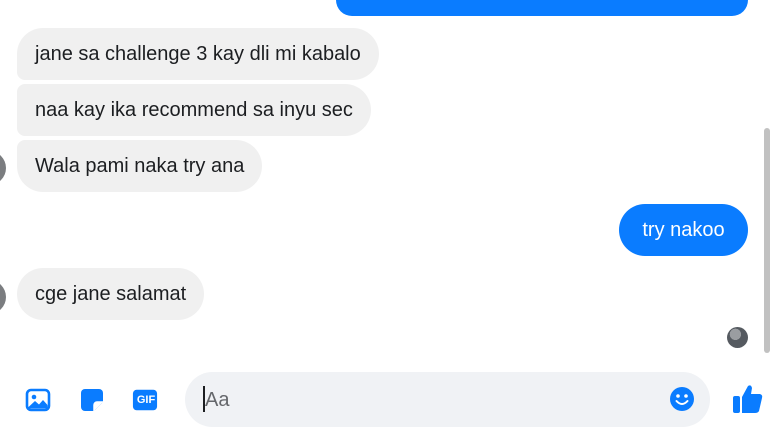 Image resolution: width=770 pixels, height=427 pixels. I want to click on image-icon, so click(38, 400).